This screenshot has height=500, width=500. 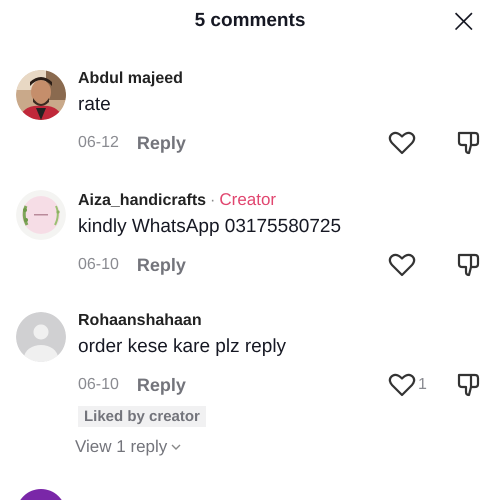 What do you see at coordinates (464, 21) in the screenshot?
I see `close-button: ×` at bounding box center [464, 21].